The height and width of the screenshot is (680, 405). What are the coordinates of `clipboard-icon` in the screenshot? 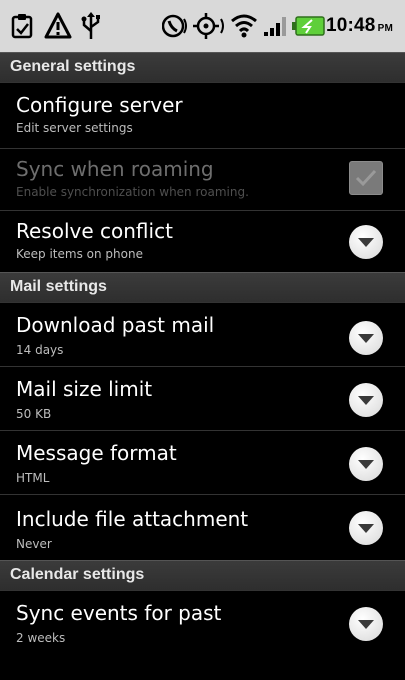 It's located at (22, 26).